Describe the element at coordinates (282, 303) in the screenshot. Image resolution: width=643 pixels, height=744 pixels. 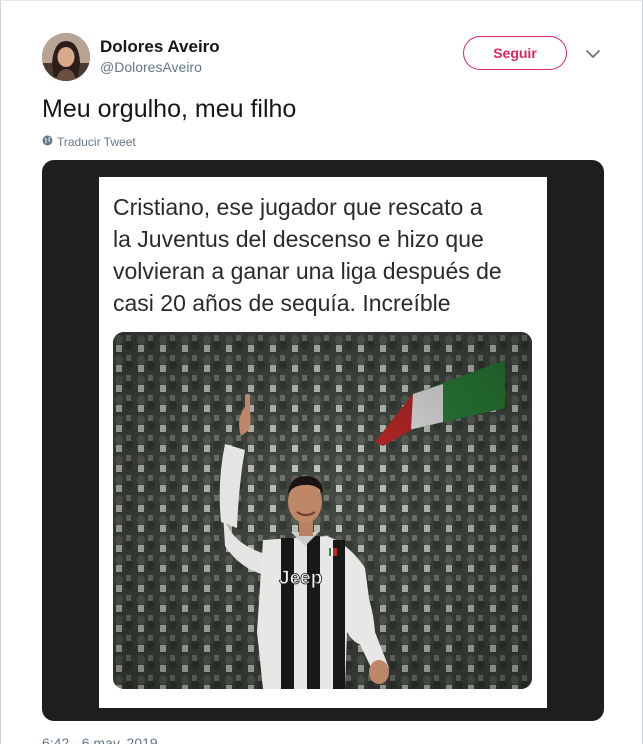
I see `meme-caption-line: casi 20 años de sequía. Increíble` at that location.